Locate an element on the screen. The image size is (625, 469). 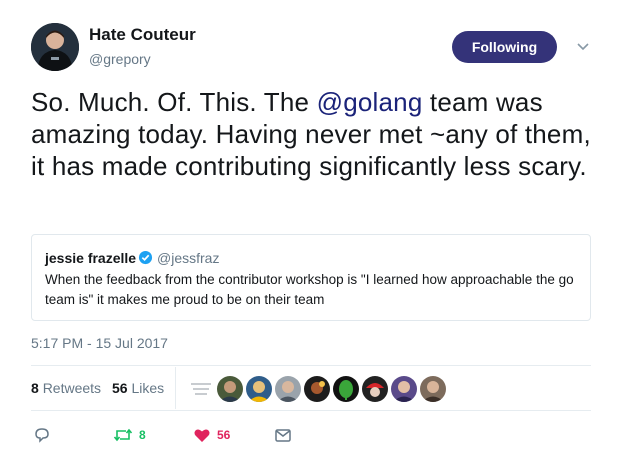
retweet-count: 8 is located at coordinates (142, 435).